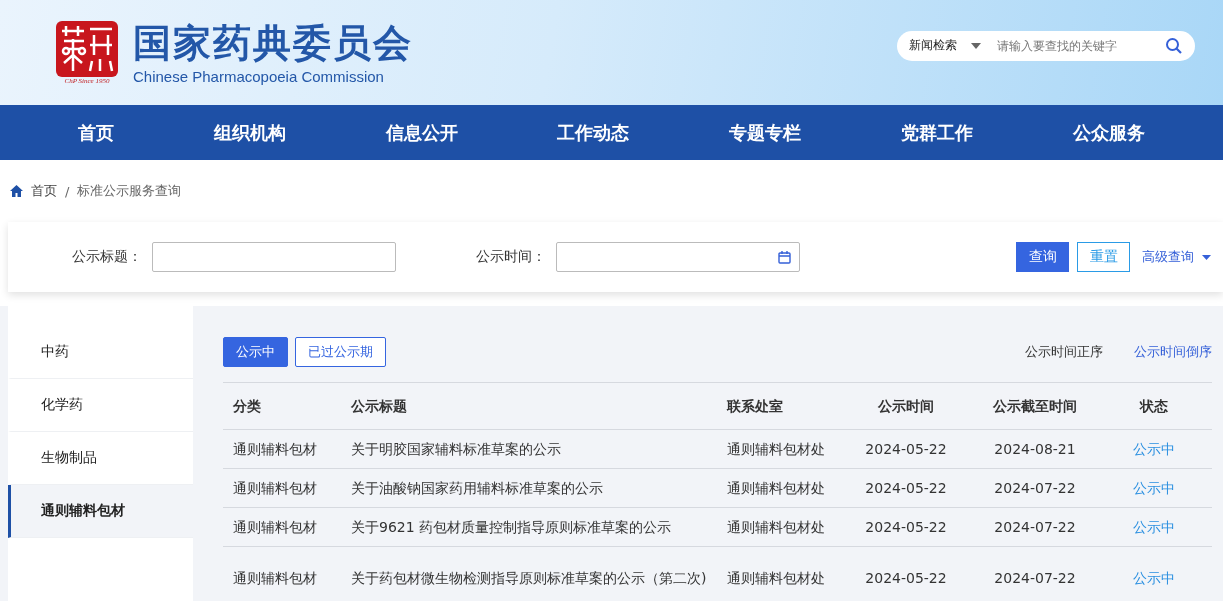  What do you see at coordinates (937, 132) in the screenshot?
I see `nav-link: 党群工作` at bounding box center [937, 132].